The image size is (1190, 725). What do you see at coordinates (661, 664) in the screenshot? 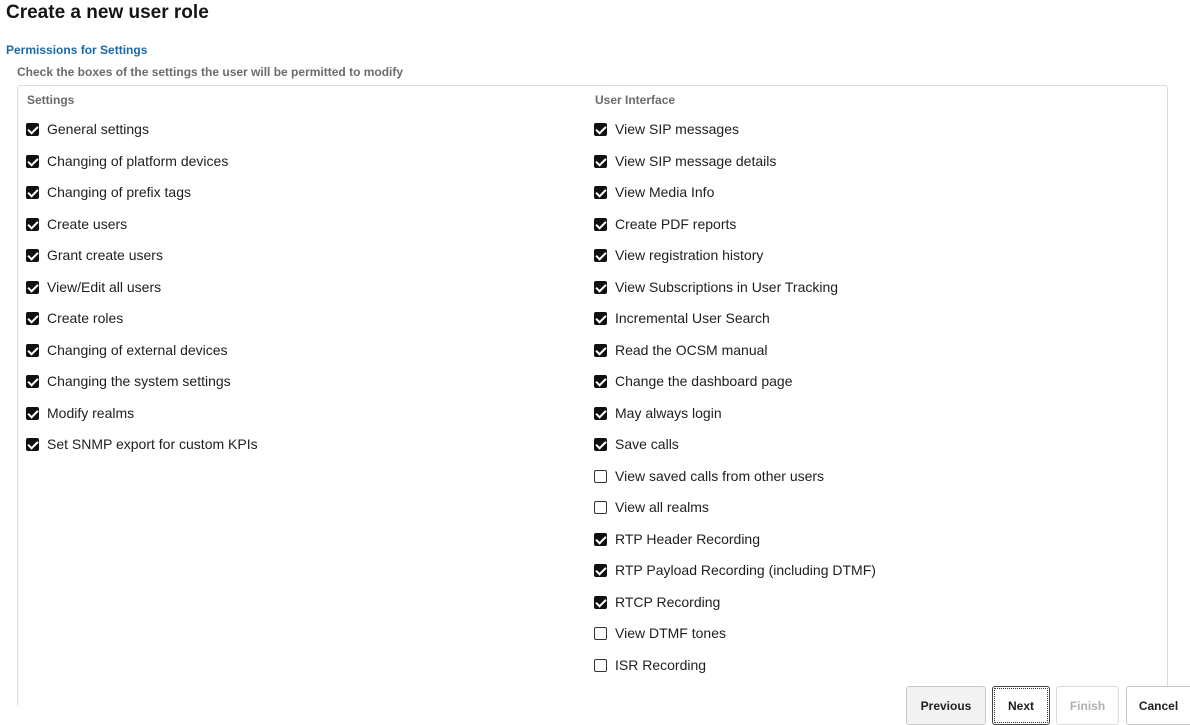
I see `user-interface-permission-label: ISR Recording` at bounding box center [661, 664].